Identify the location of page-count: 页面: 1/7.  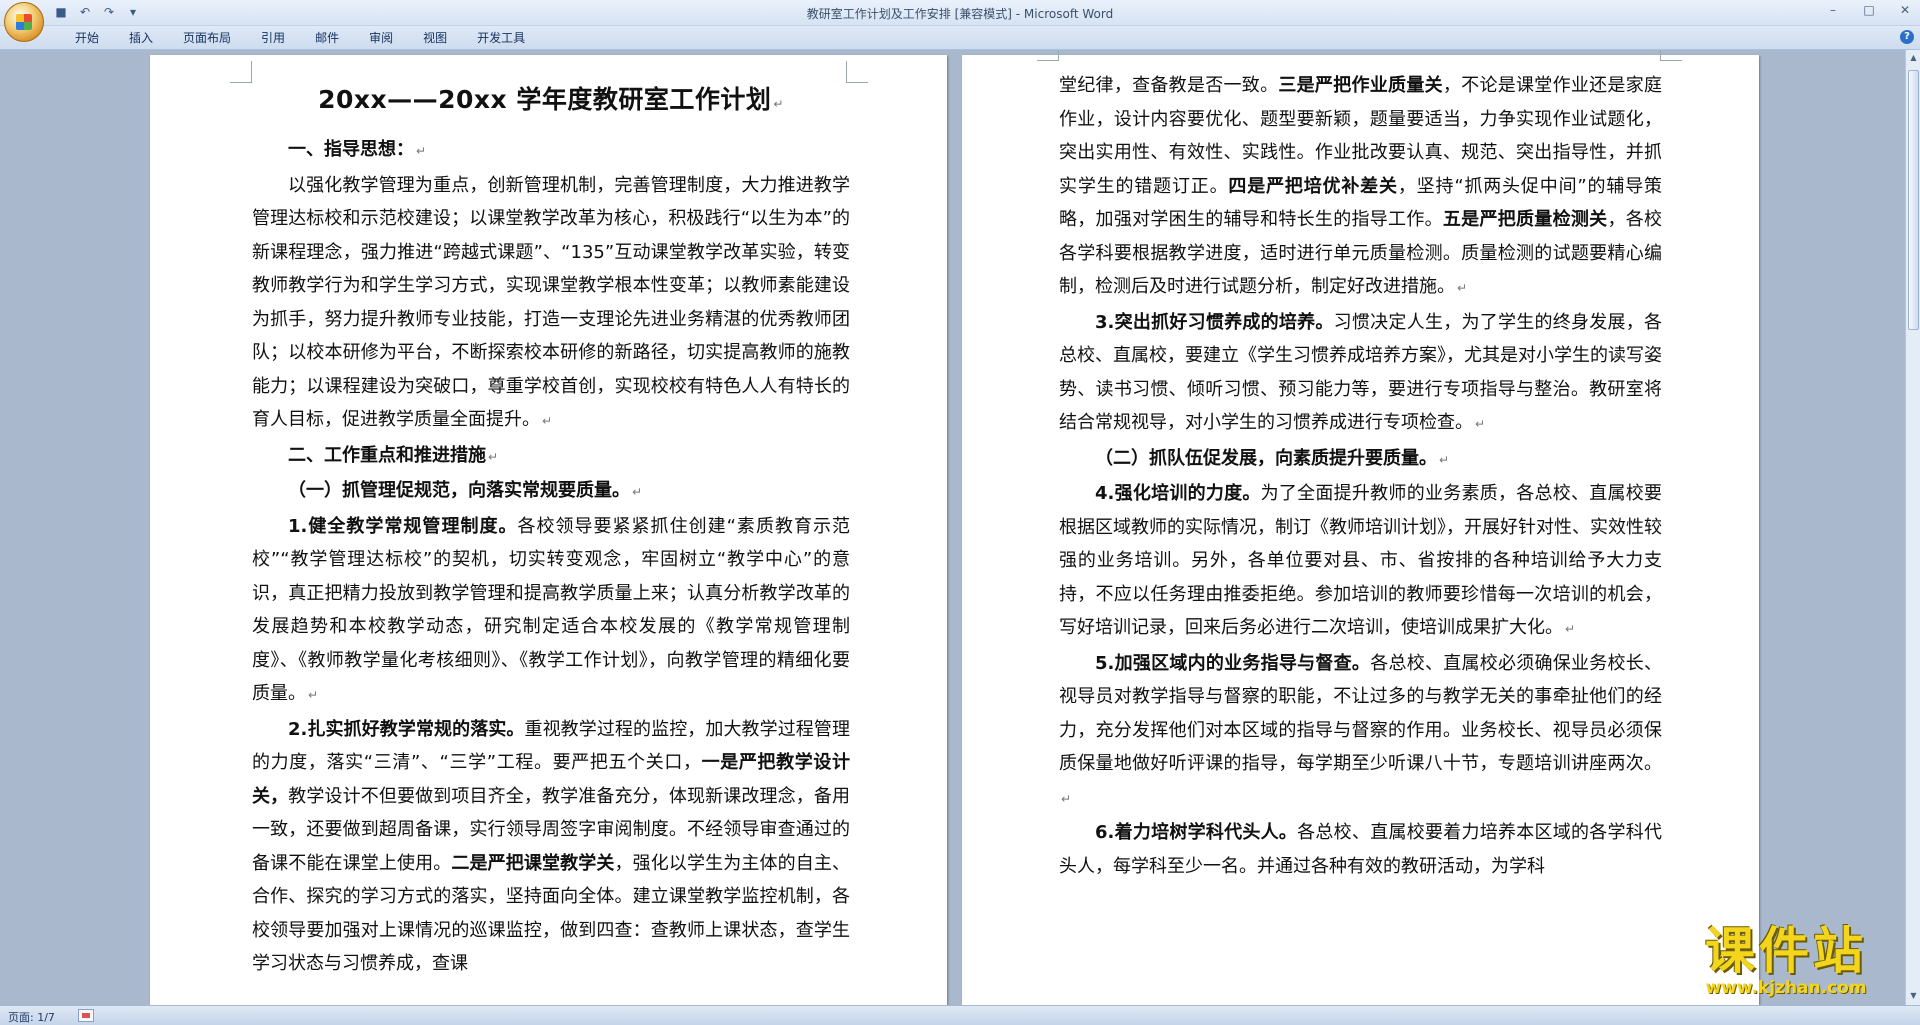
(31, 1017).